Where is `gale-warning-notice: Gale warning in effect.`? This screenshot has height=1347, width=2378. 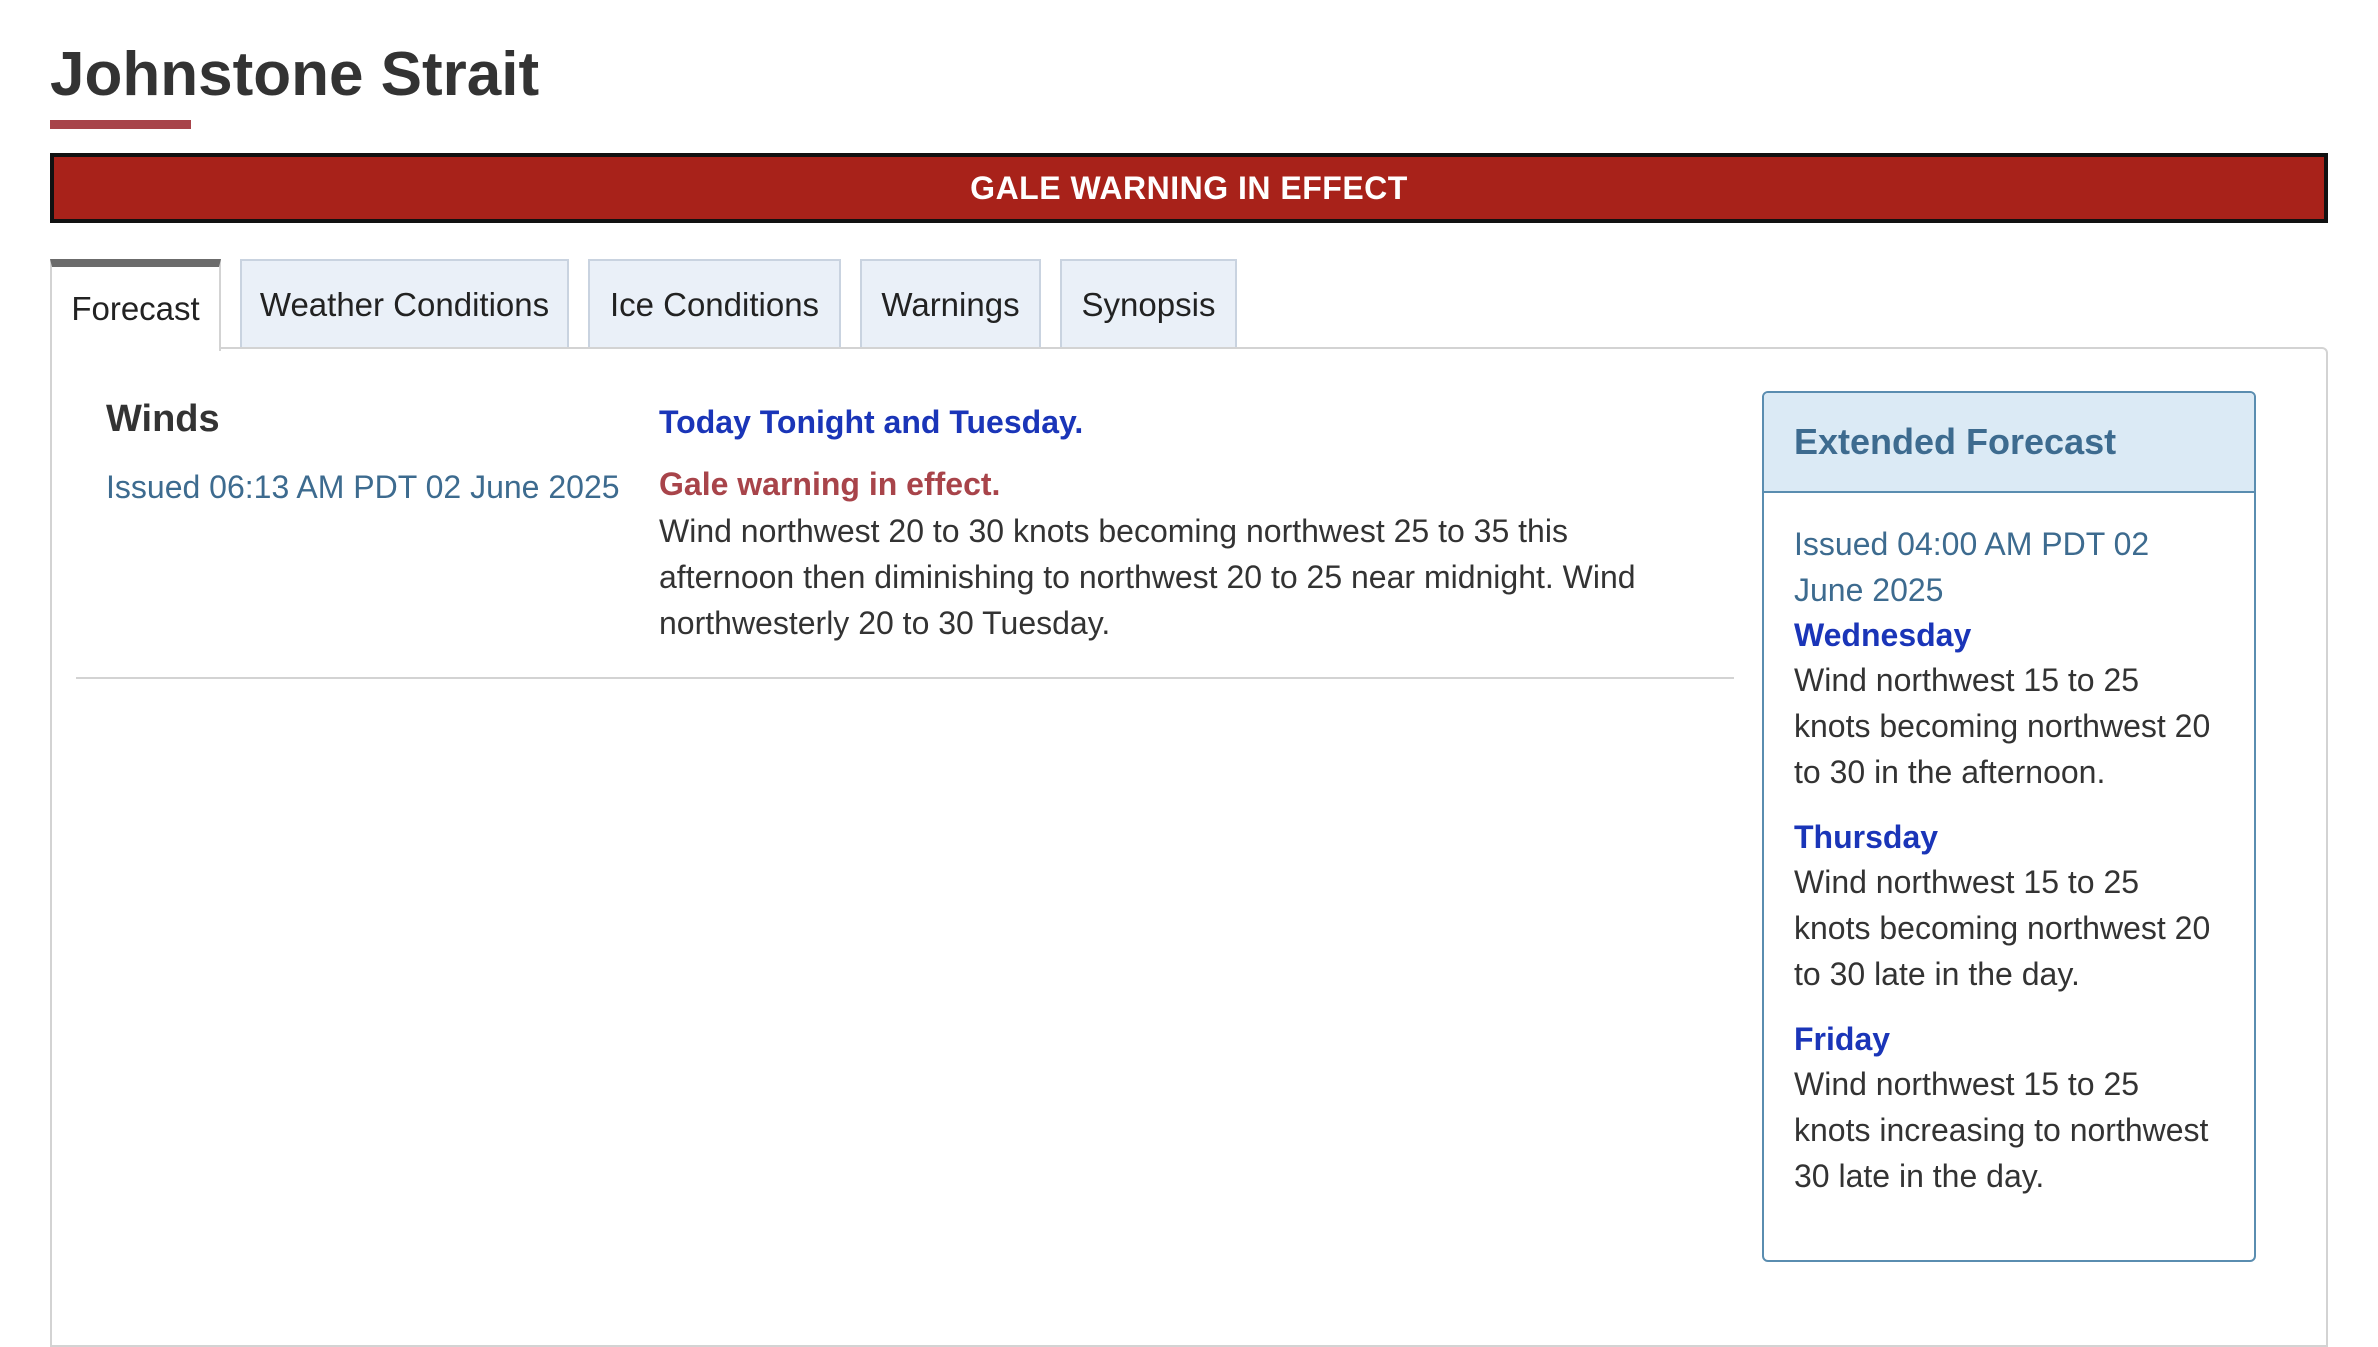 gale-warning-notice: Gale warning in effect. is located at coordinates (830, 484).